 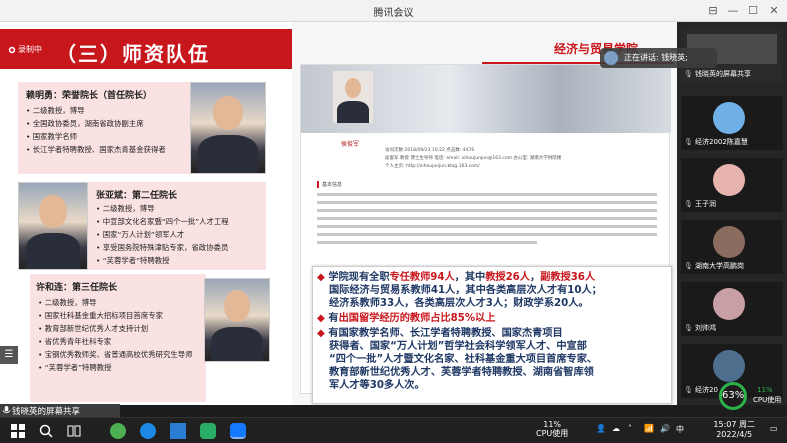 I want to click on screen-share-label: 钱晓英的屏幕共享, so click(x=46, y=412).